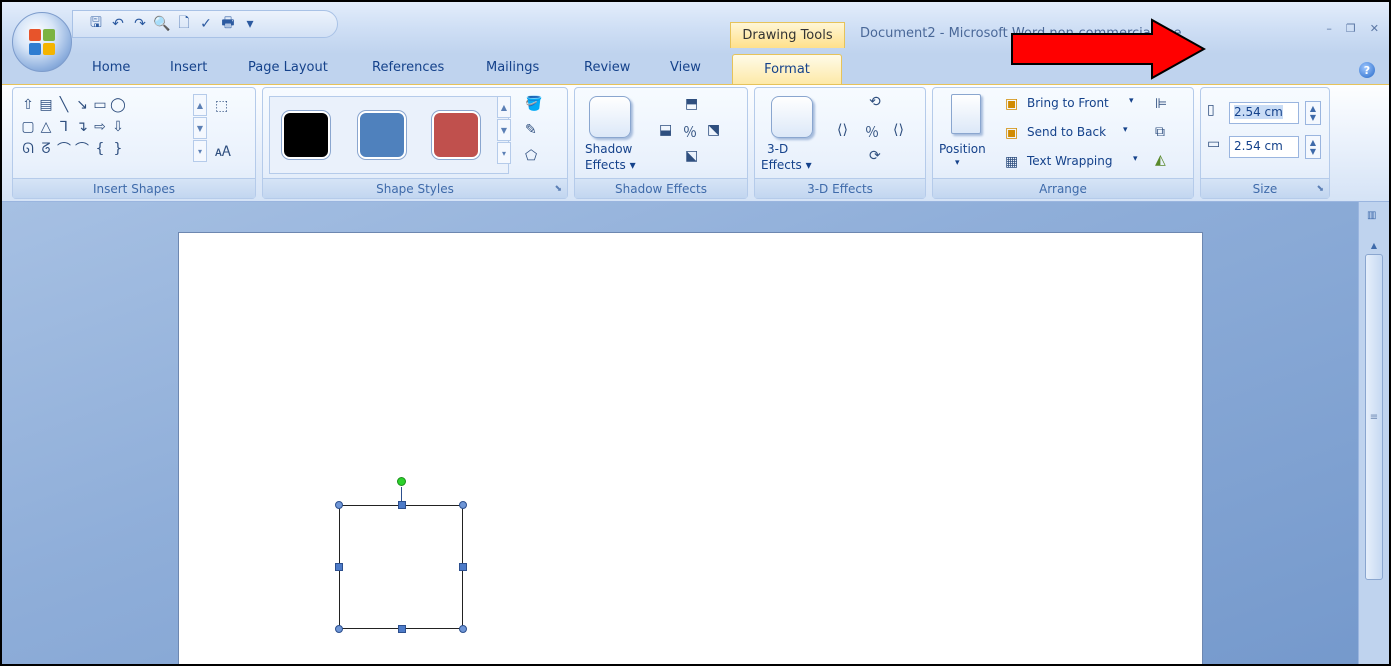 The height and width of the screenshot is (666, 1391). What do you see at coordinates (184, 24) in the screenshot?
I see `new-document-icon: 🗋` at bounding box center [184, 24].